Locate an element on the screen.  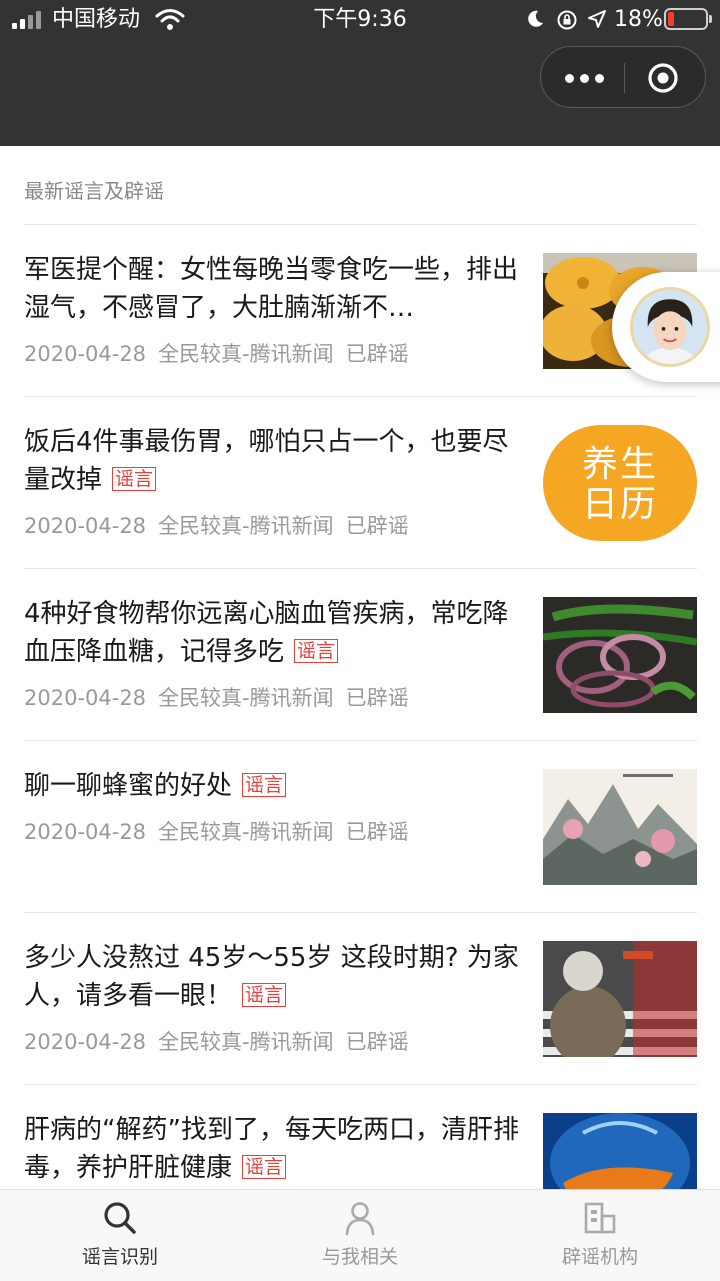
status-time: 下午9:36 is located at coordinates (360, 19).